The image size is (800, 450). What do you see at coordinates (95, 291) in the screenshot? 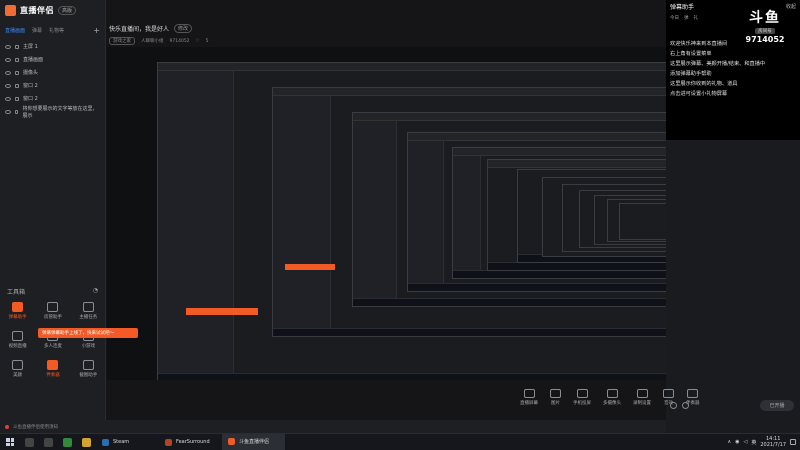
I see `toolbox-settings-icon: ◔` at bounding box center [95, 291].